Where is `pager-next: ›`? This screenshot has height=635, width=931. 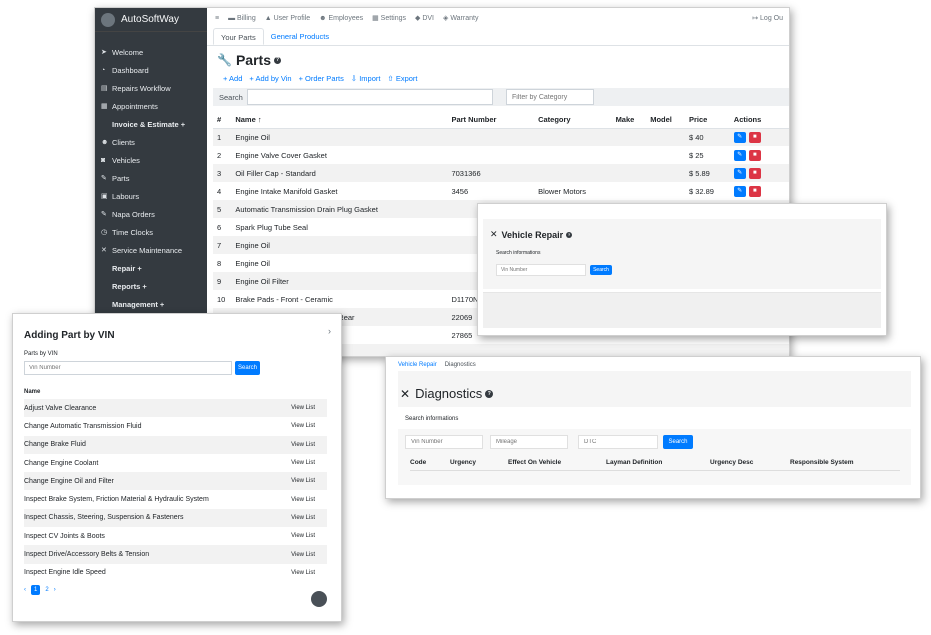
pager-next: › is located at coordinates (55, 590).